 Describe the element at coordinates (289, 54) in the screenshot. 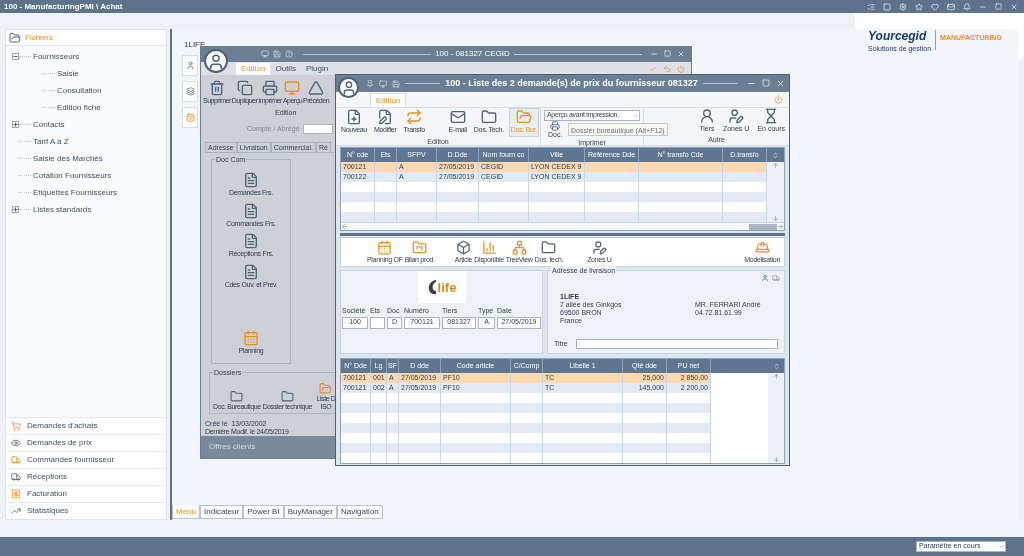

I see `help-icon` at that location.